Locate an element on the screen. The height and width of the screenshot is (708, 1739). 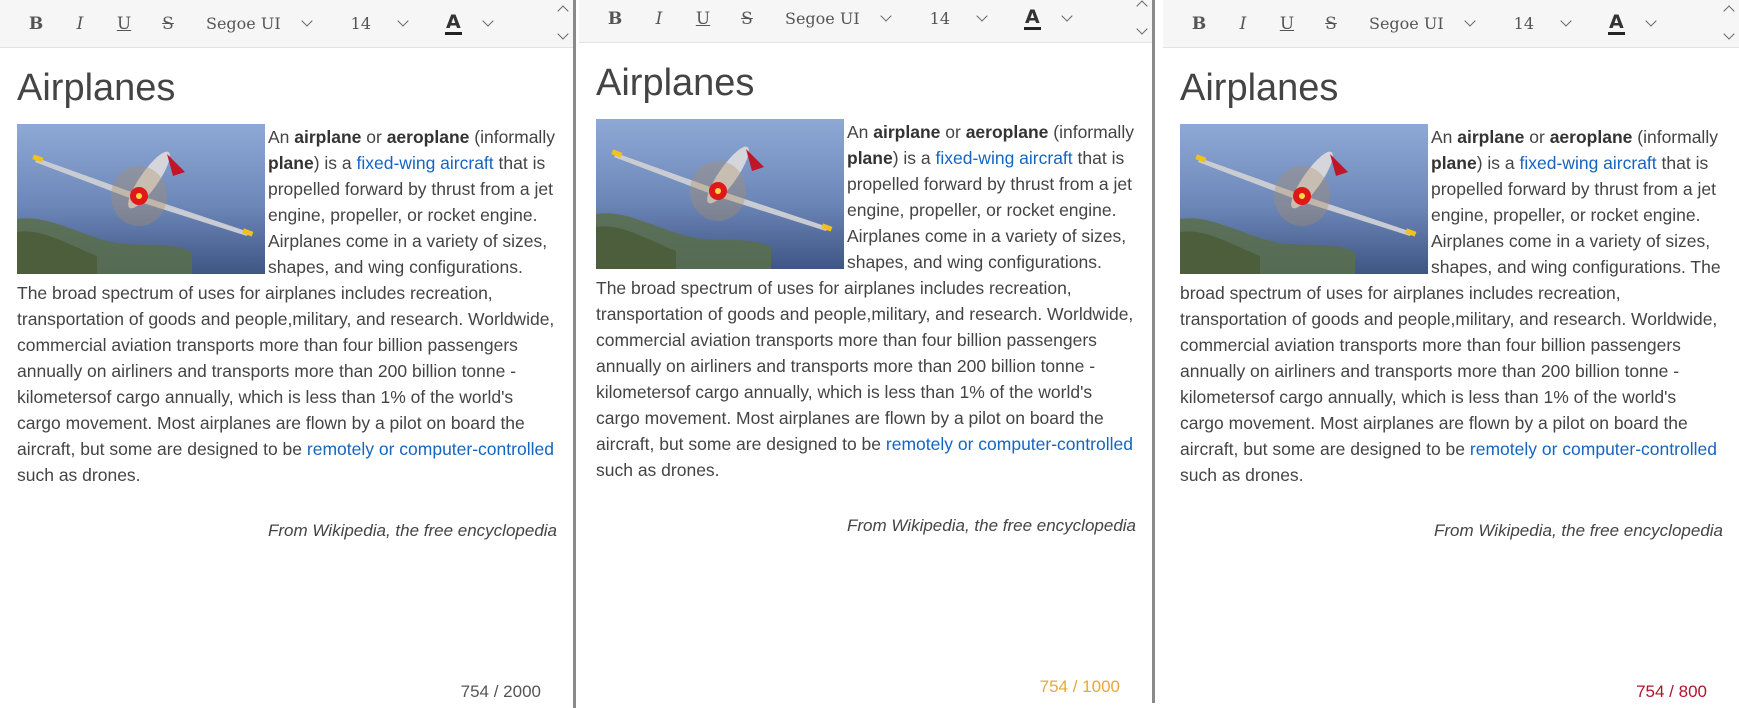
character-counter: 754 / 2000 is located at coordinates (500, 691).